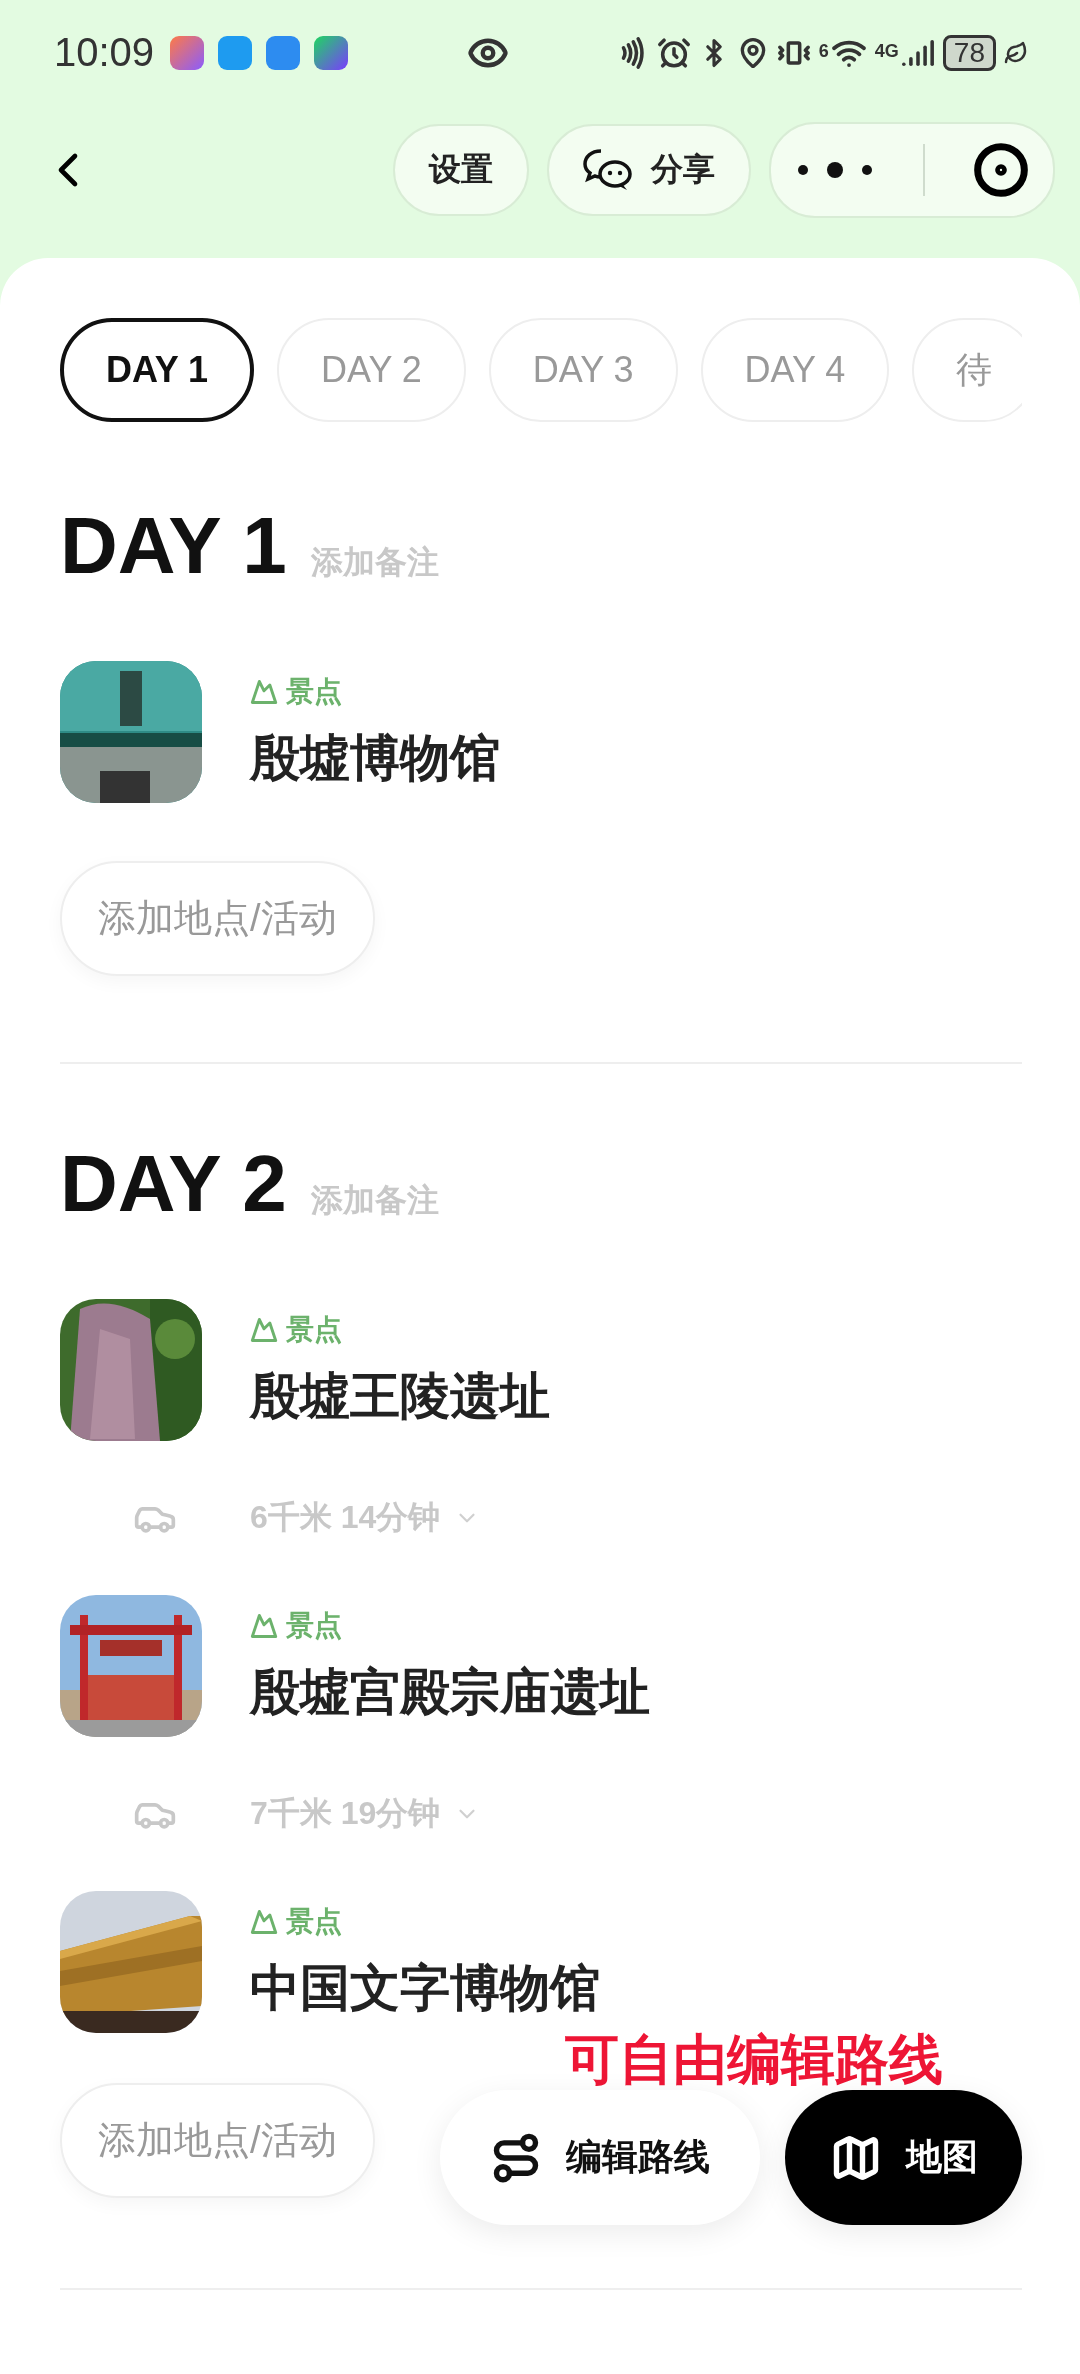 Image resolution: width=1080 pixels, height=2374 pixels. Describe the element at coordinates (1001, 170) in the screenshot. I see `target-icon` at that location.